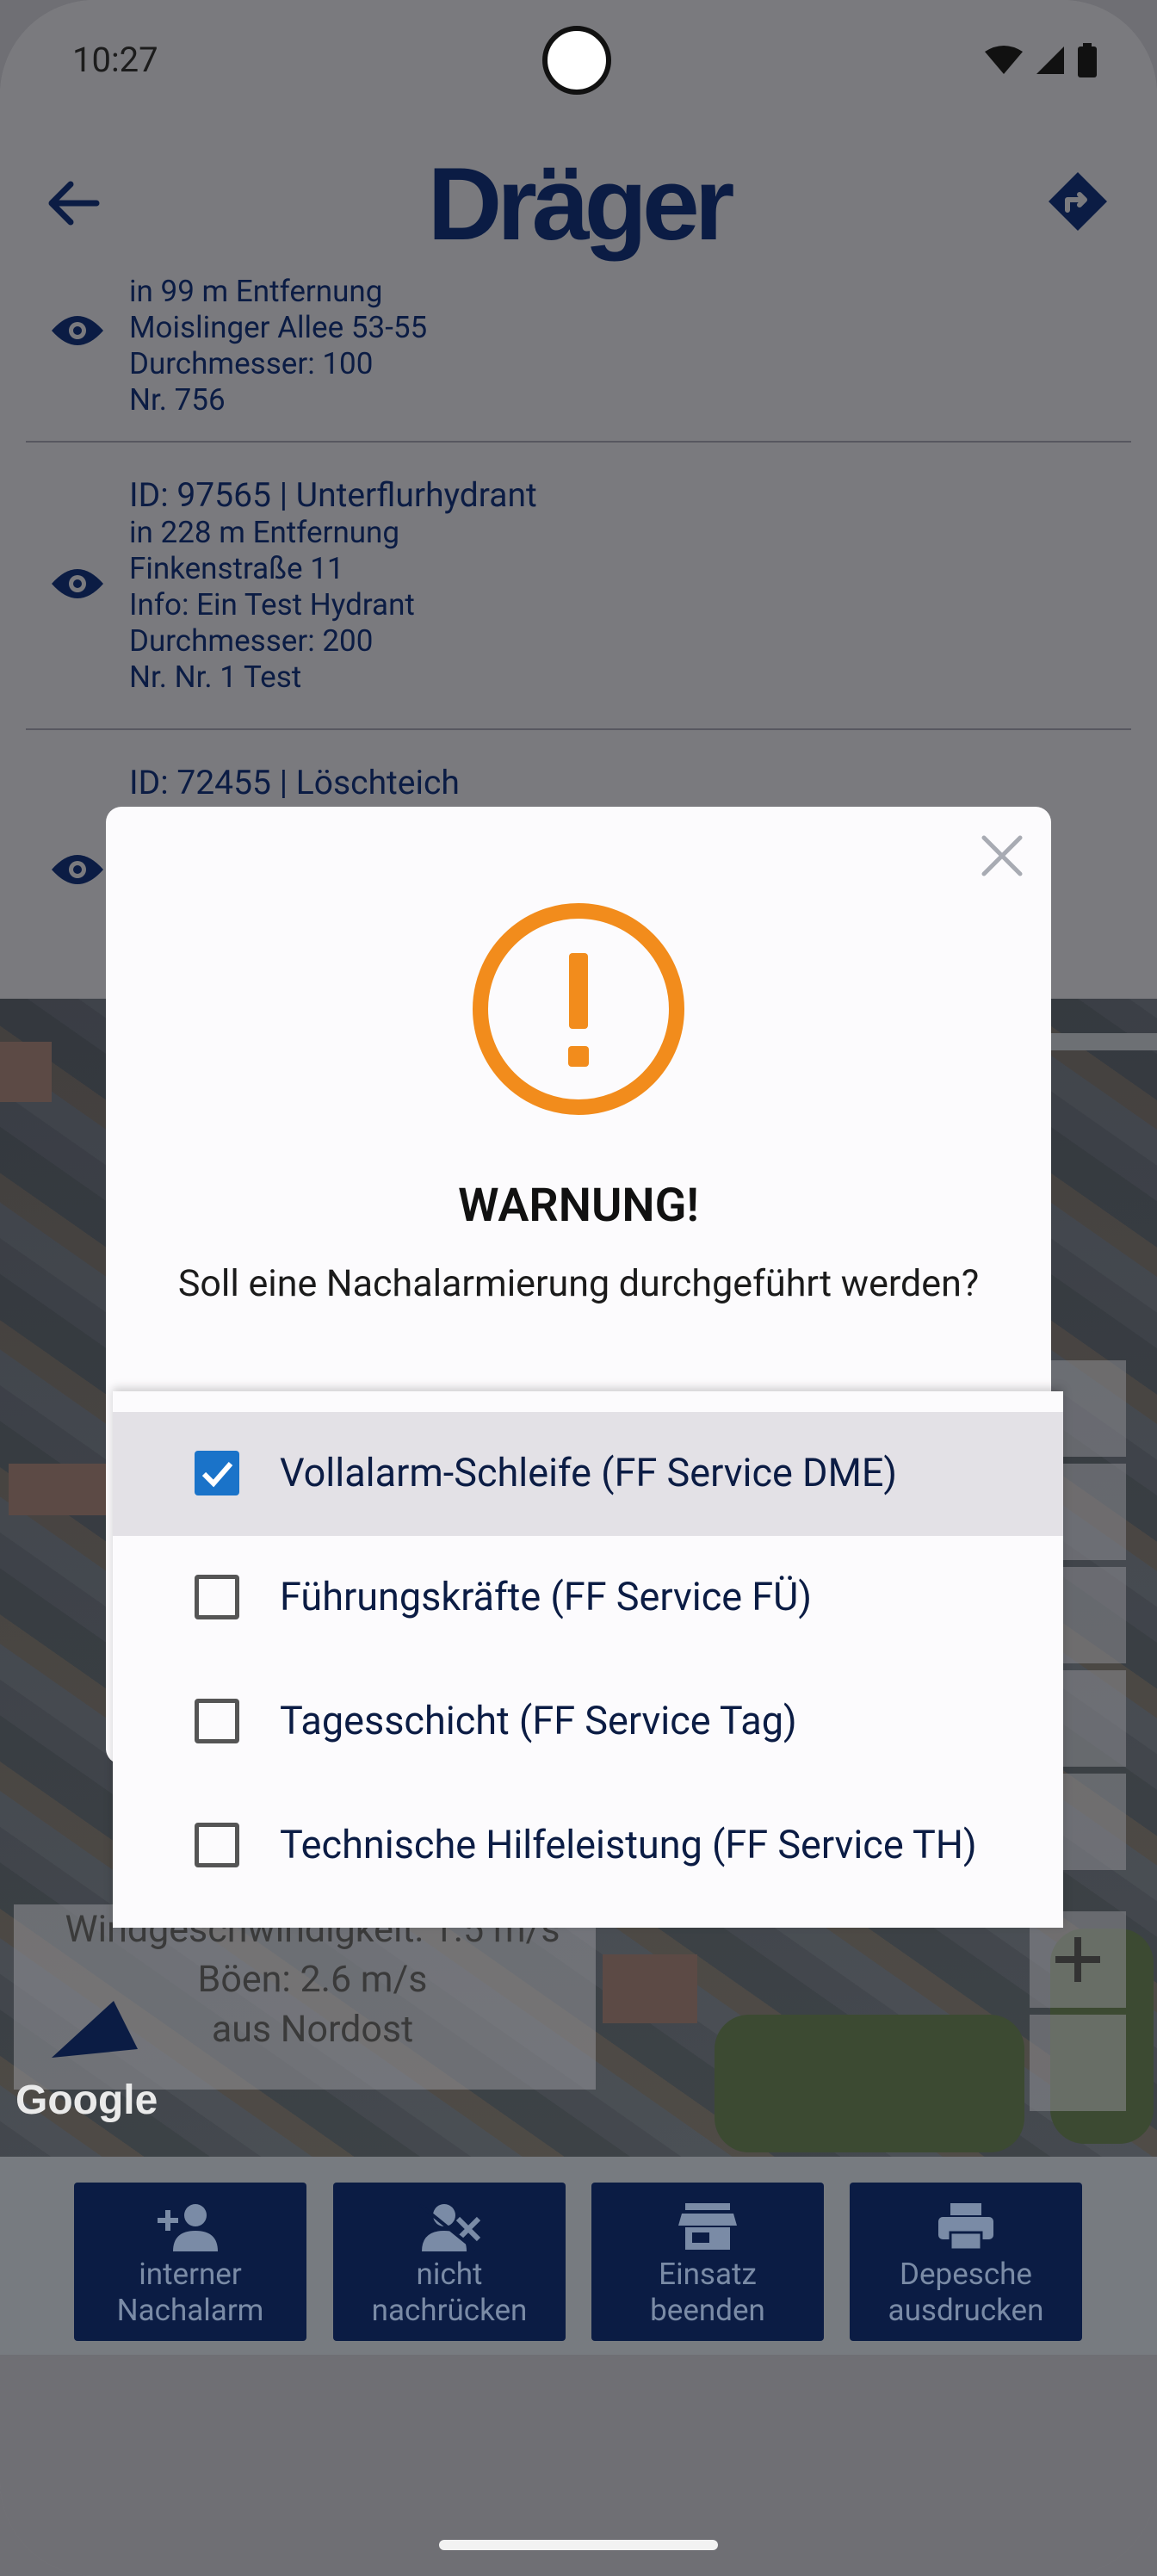  I want to click on end-mission-button: Einsatz beenden, so click(707, 2262).